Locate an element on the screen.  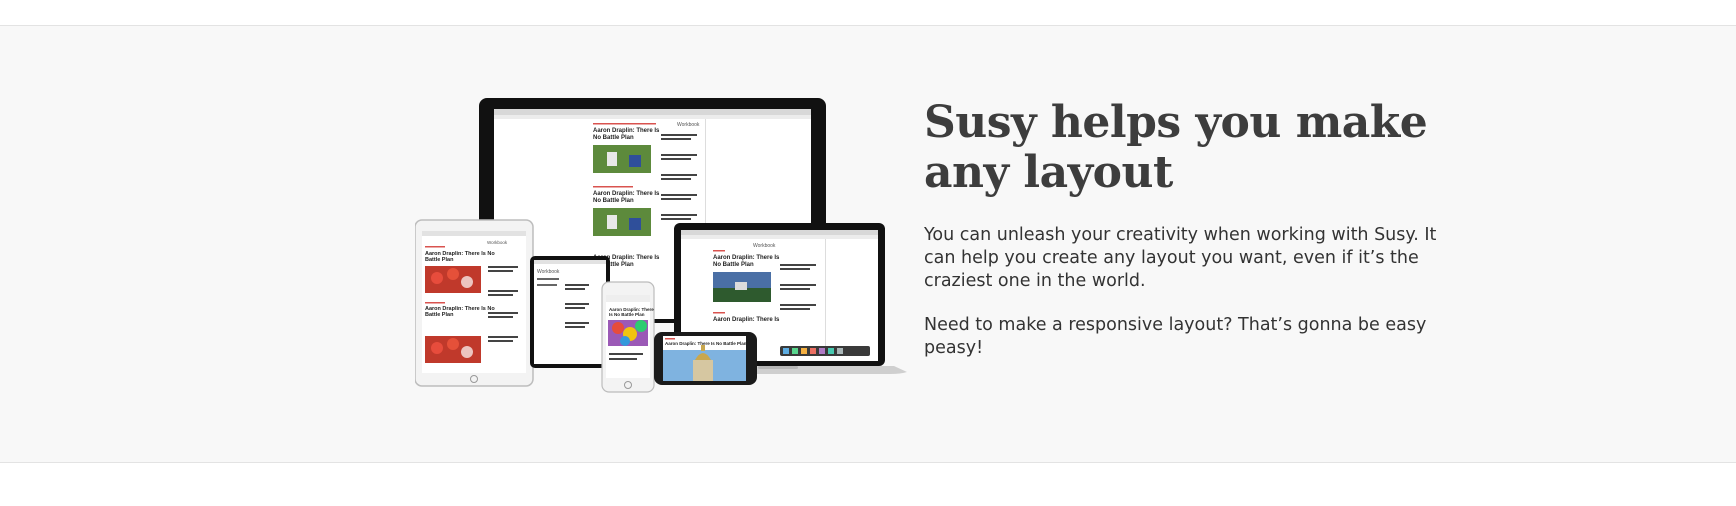
phone-portrait-icon: Aaron Draplin: There Is No Battle Plan is located at coordinates (628, 337).